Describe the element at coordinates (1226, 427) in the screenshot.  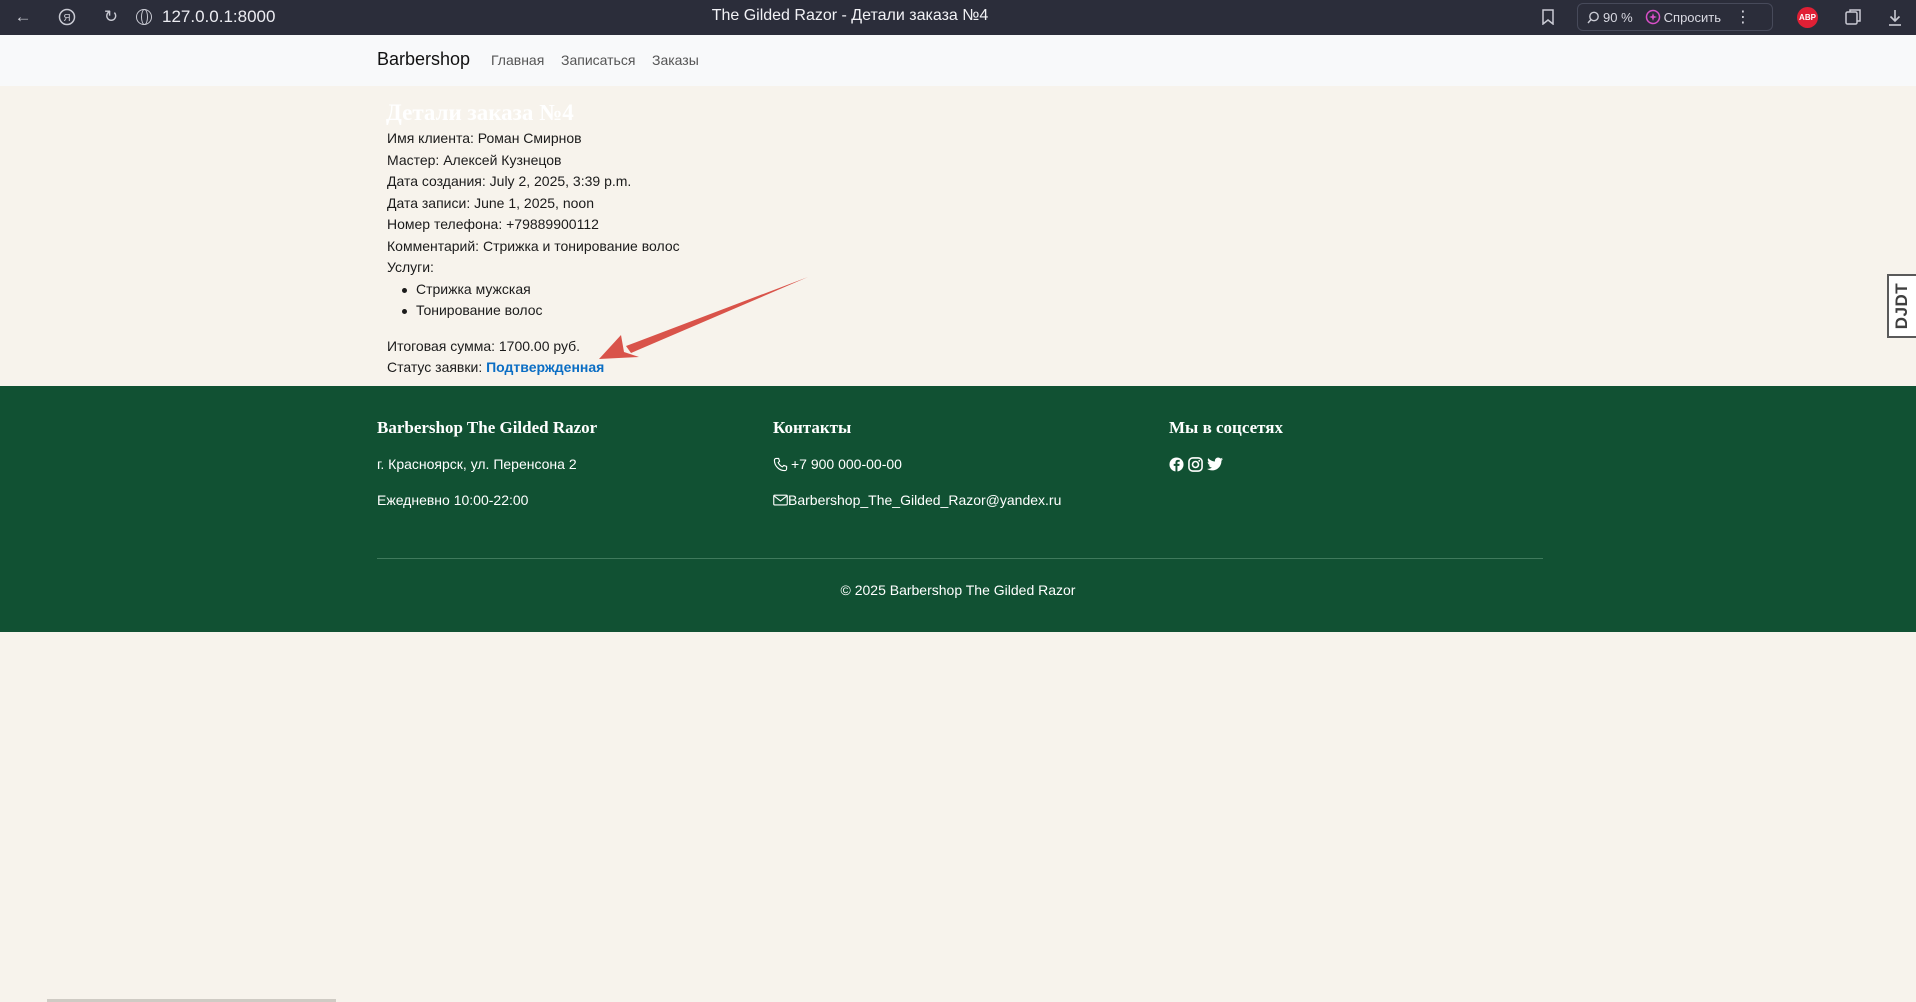
I see `footer-social-title: Мы в соцсетях` at that location.